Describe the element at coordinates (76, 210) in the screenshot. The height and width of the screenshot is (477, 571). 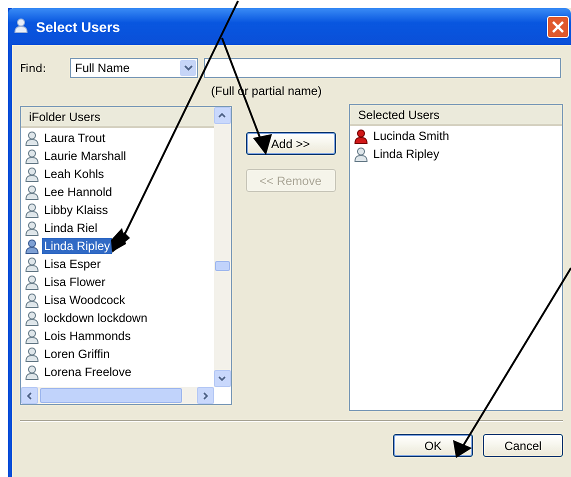
I see `list-item: Libby Klaiss` at that location.